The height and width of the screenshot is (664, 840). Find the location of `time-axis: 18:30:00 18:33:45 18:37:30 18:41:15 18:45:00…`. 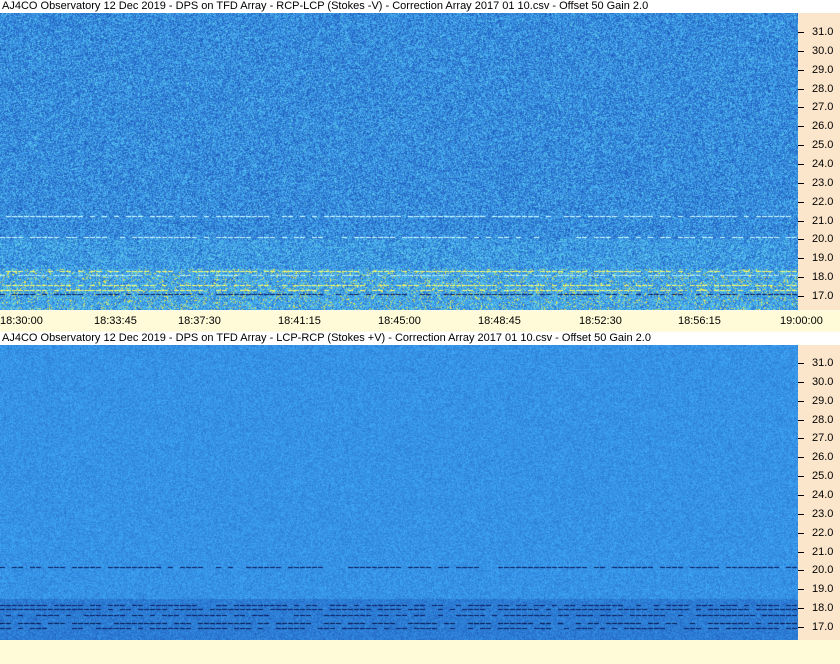

time-axis: 18:30:00 18:33:45 18:37:30 18:41:15 18:45:00… is located at coordinates (420, 321).